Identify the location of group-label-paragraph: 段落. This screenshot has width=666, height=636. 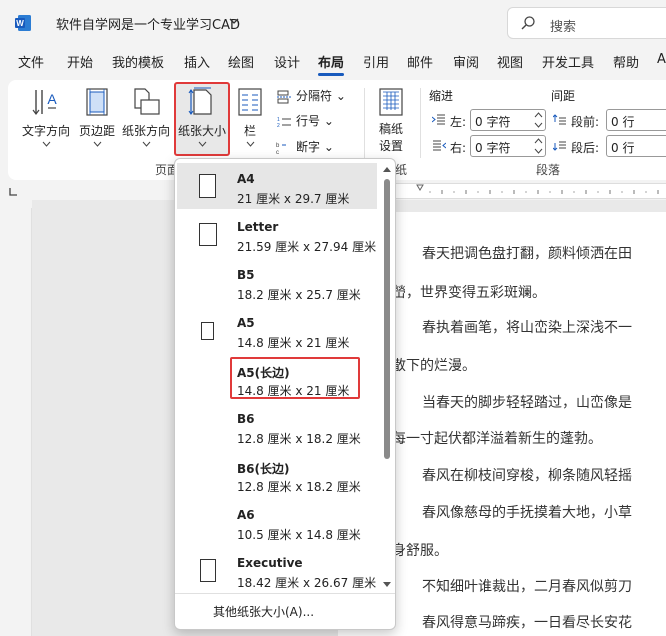
(548, 170).